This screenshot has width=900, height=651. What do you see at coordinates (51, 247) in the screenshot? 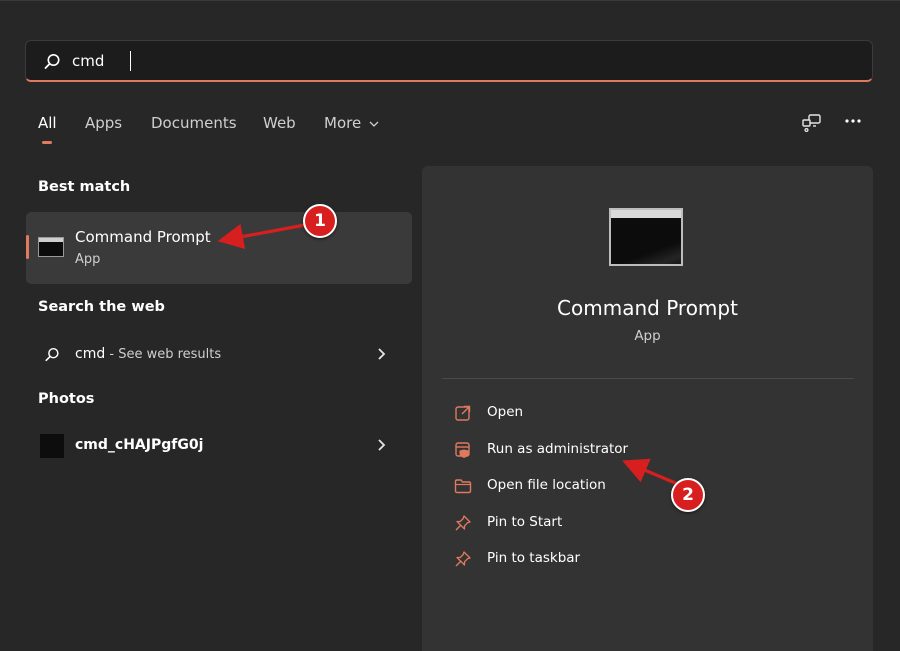
I see `command-prompt-icon` at bounding box center [51, 247].